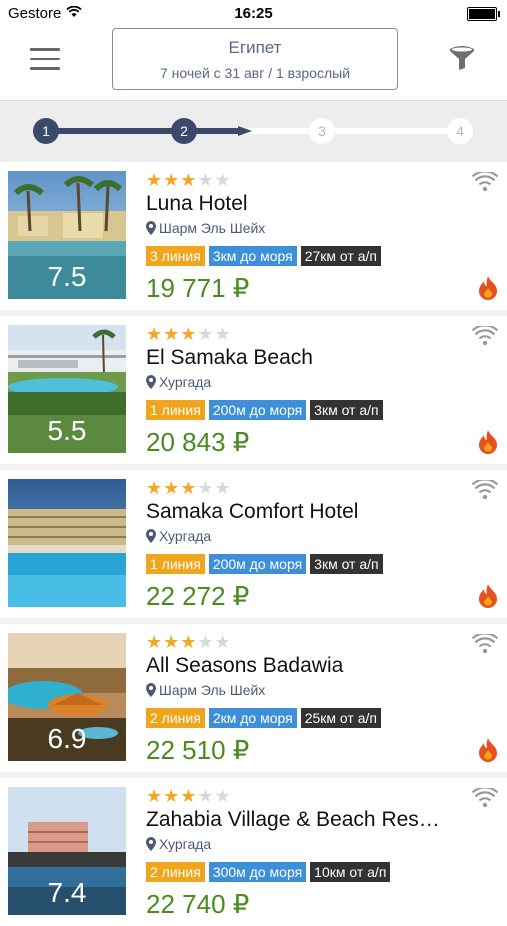 Image resolution: width=507 pixels, height=926 pixels. Describe the element at coordinates (244, 666) in the screenshot. I see `hotel-name: All Seasons Badawia` at that location.